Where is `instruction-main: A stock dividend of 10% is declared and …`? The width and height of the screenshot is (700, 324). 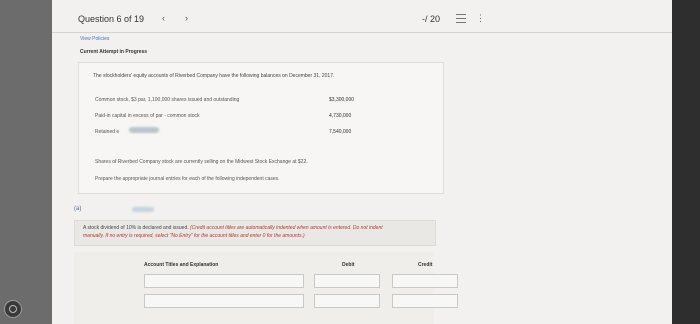 instruction-main: A stock dividend of 10% is declared and … is located at coordinates (136, 228).